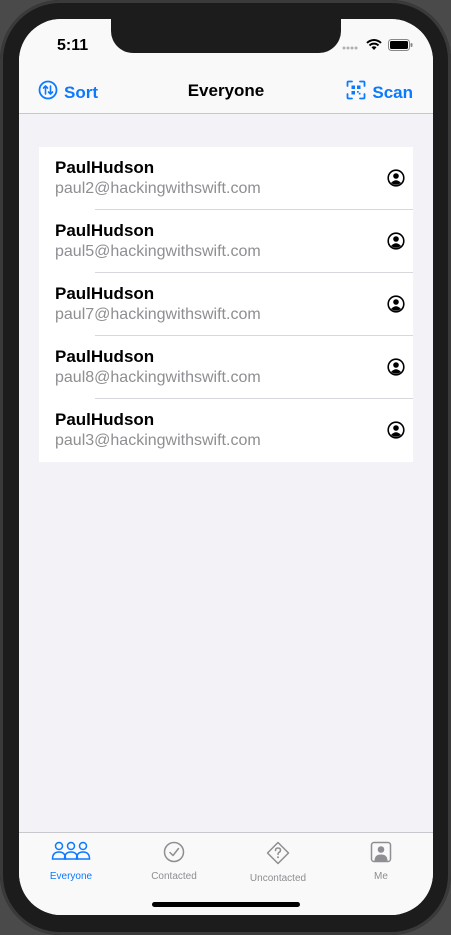  Describe the element at coordinates (381, 854) in the screenshot. I see `person-square-icon` at that location.